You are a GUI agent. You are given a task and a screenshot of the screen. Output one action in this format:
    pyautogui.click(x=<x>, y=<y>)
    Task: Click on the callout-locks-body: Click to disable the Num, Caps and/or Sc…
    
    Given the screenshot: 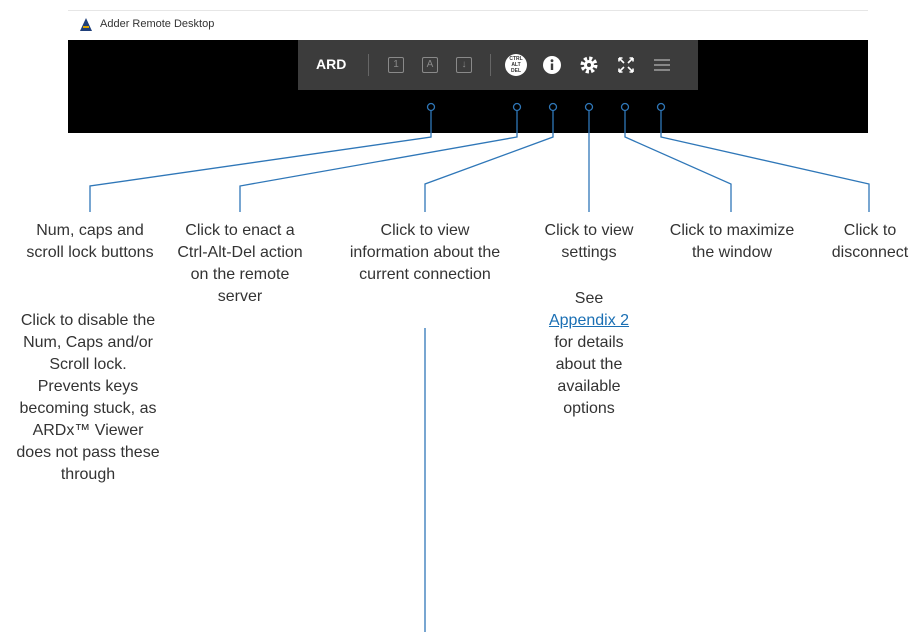 What is the action you would take?
    pyautogui.click(x=88, y=397)
    